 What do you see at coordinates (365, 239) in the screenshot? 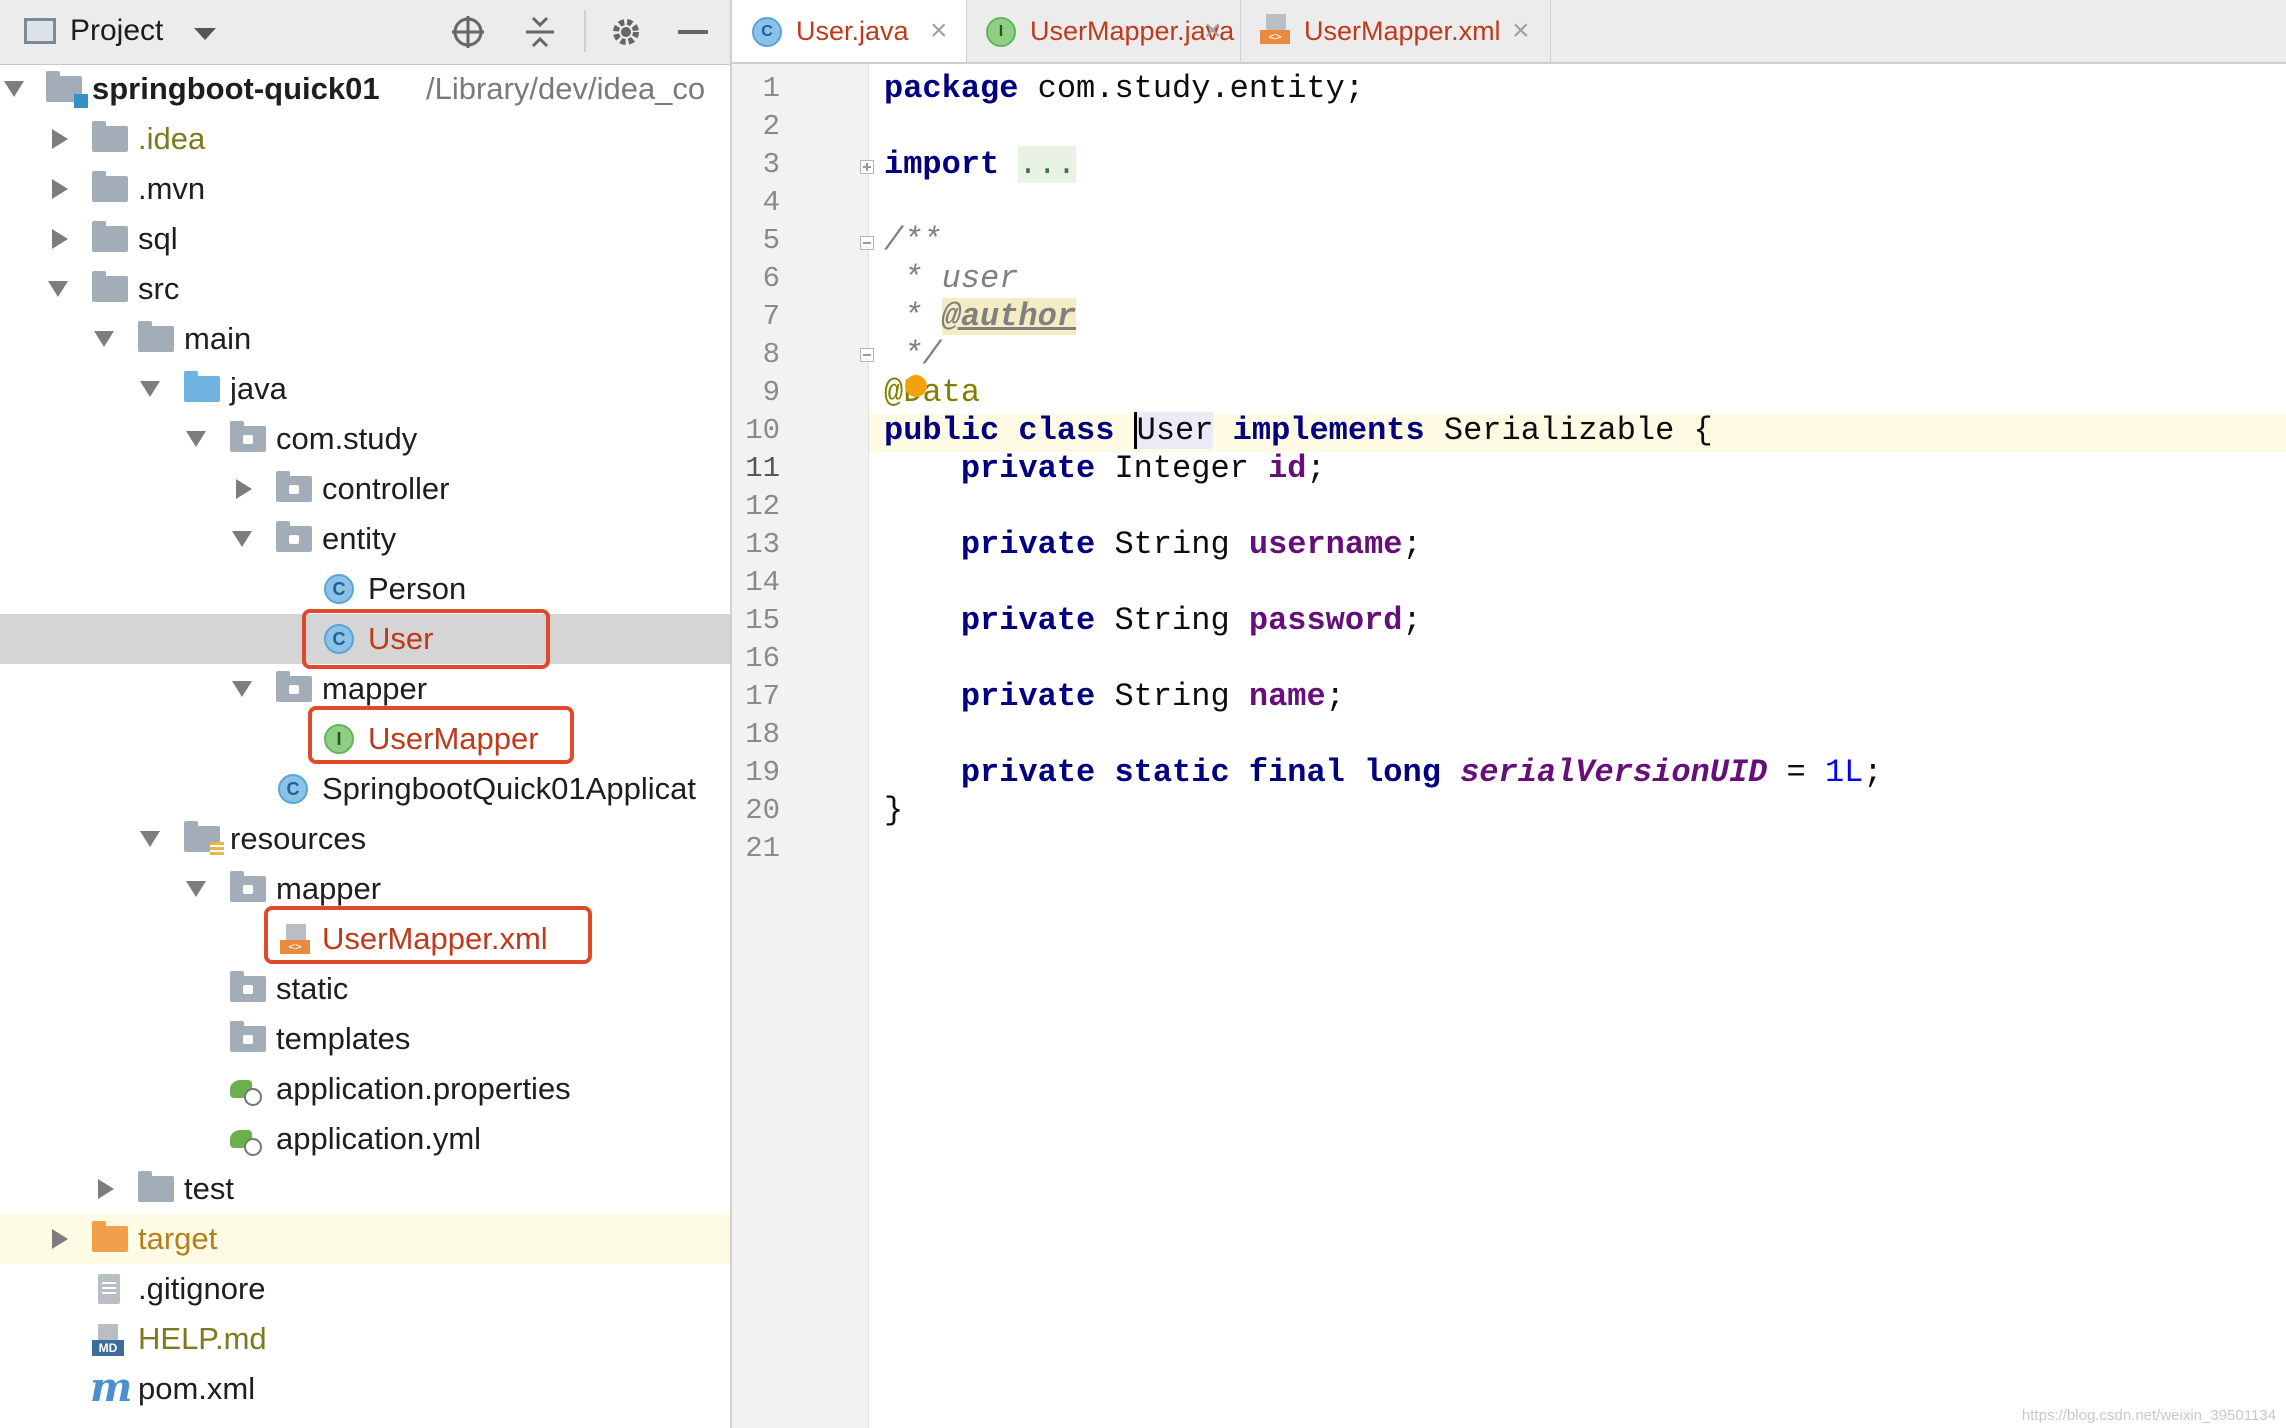
I see `tree-item-sql: sql` at bounding box center [365, 239].